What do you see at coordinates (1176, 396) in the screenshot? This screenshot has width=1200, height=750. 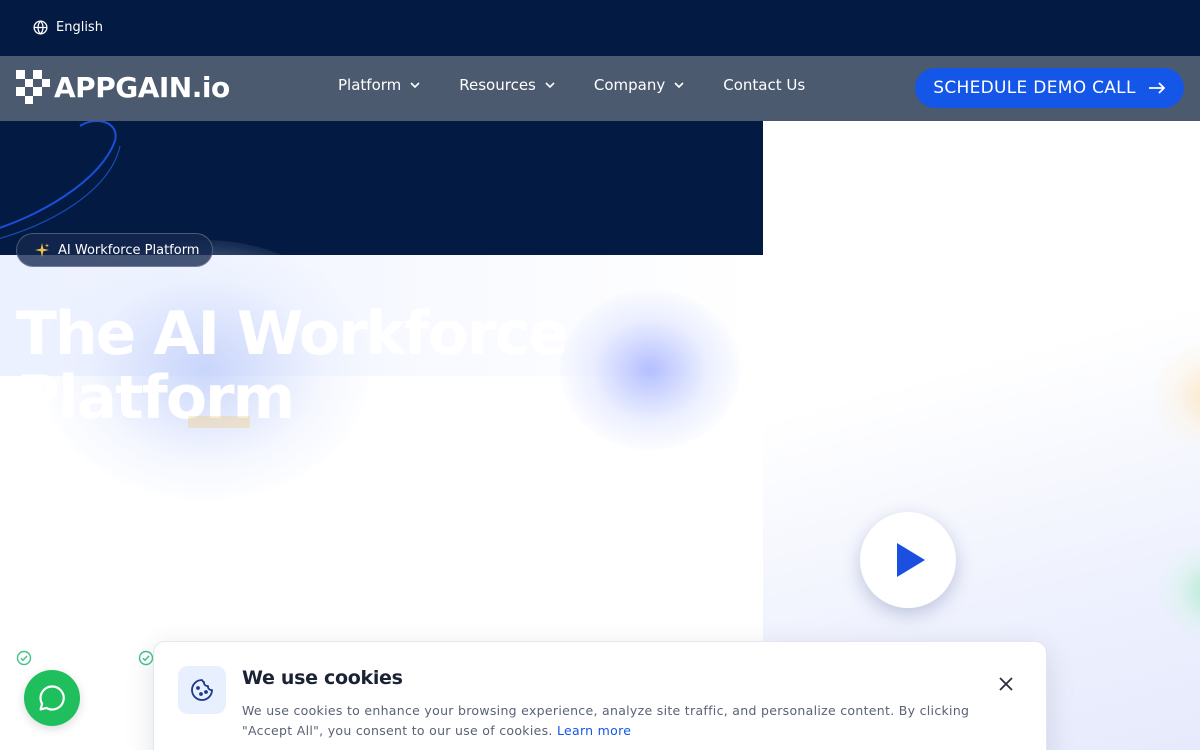 I see `decorative-blob-orange` at bounding box center [1176, 396].